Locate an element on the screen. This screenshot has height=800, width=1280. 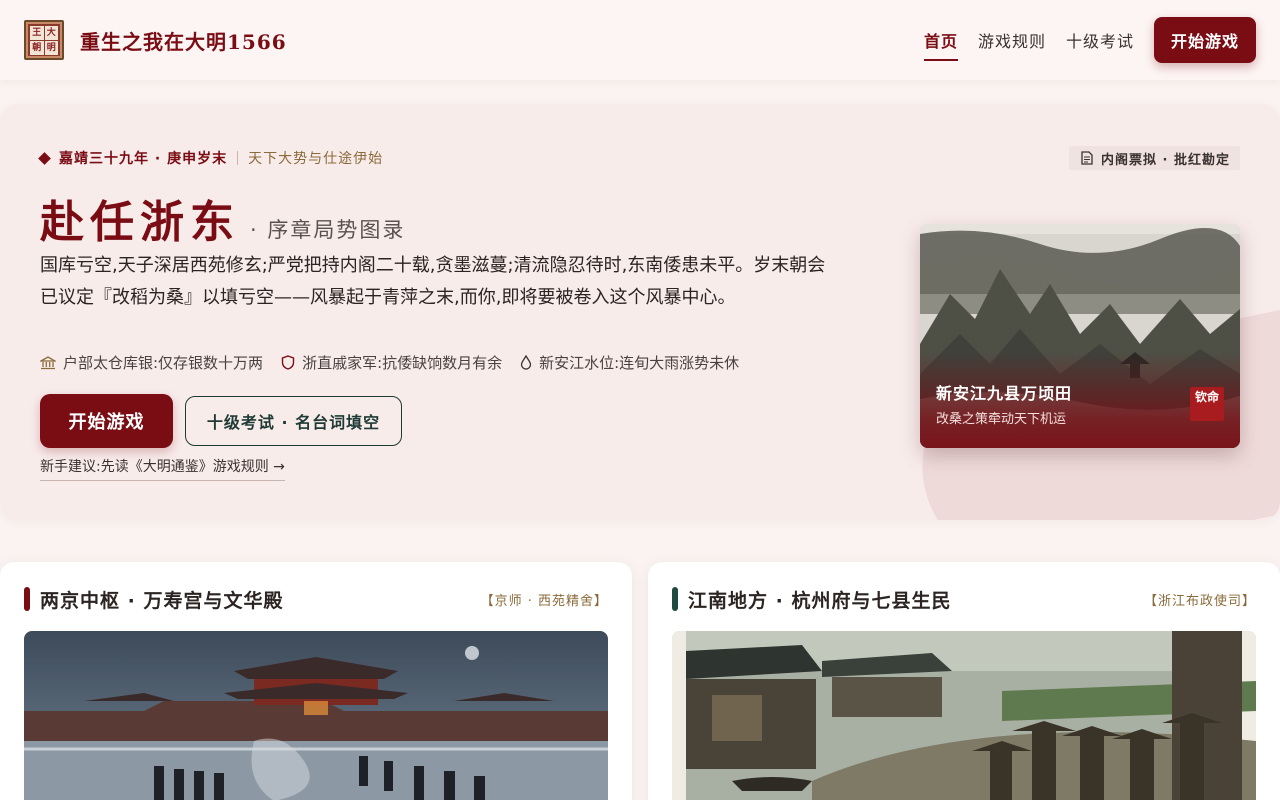
nav-exam: 十级考试 is located at coordinates (1100, 40).